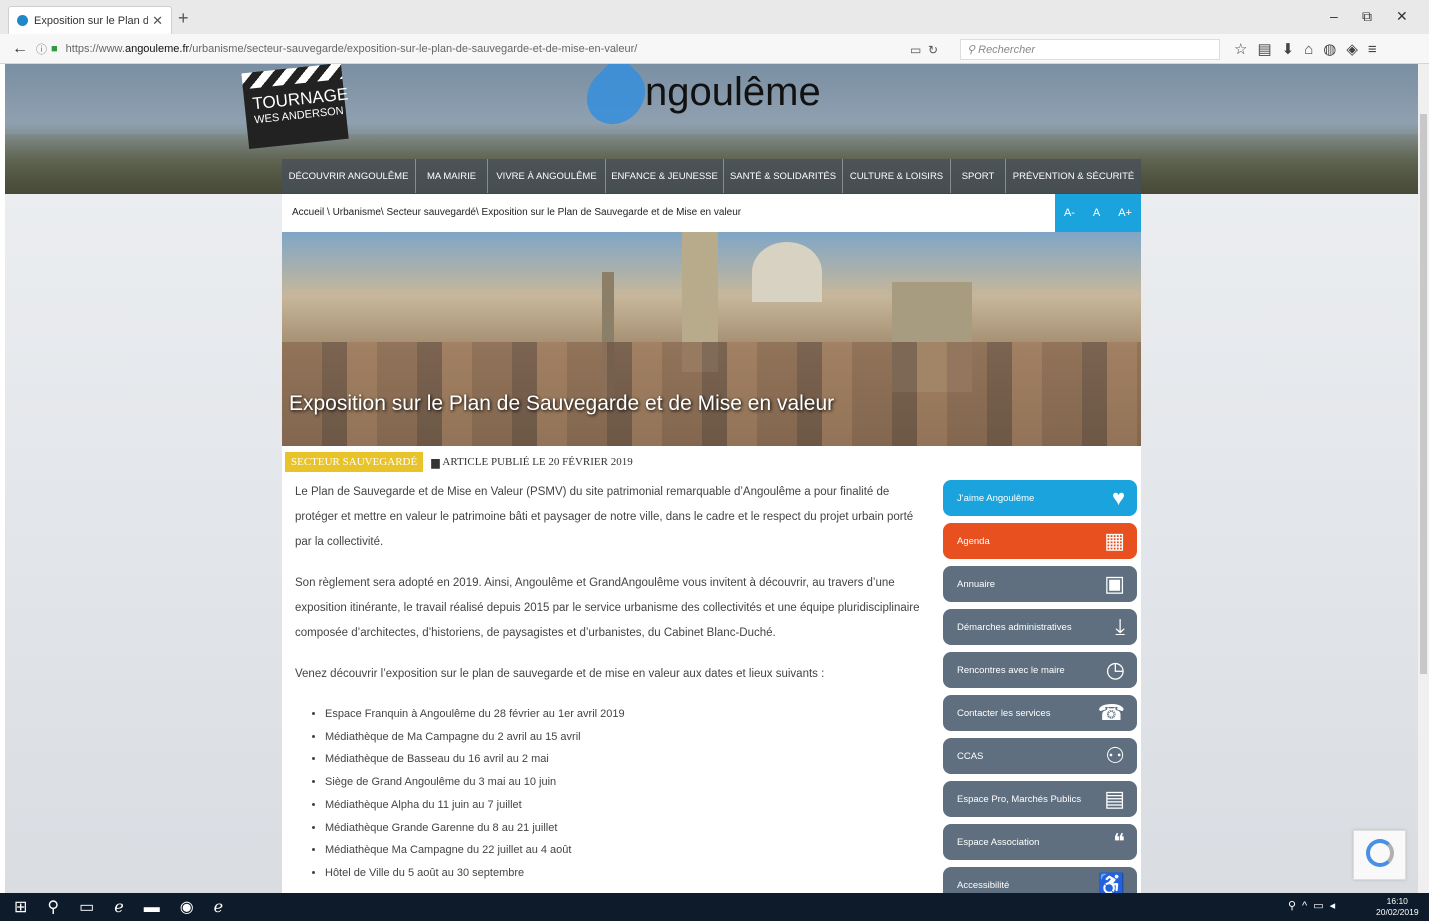  Describe the element at coordinates (1040, 880) in the screenshot. I see `accessibilite-button: Accessibilité ♿` at that location.